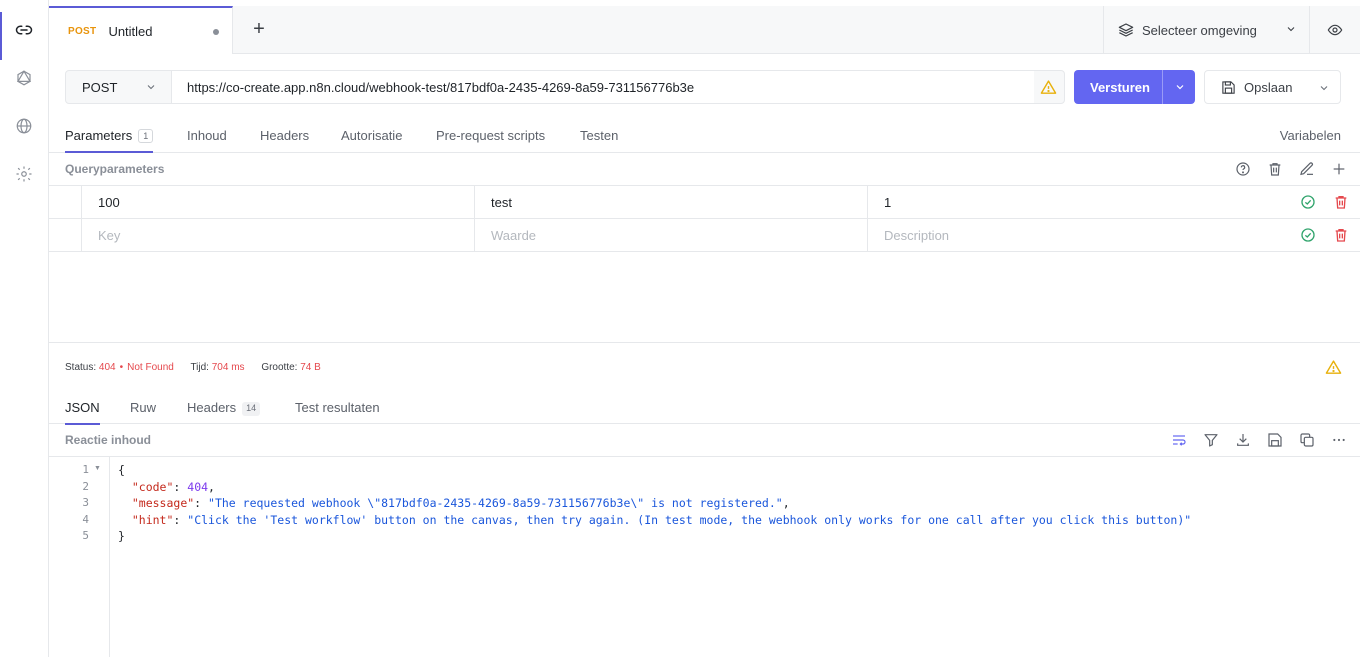  What do you see at coordinates (371, 140) in the screenshot?
I see `tab-authorization: Autorisatie` at bounding box center [371, 140].